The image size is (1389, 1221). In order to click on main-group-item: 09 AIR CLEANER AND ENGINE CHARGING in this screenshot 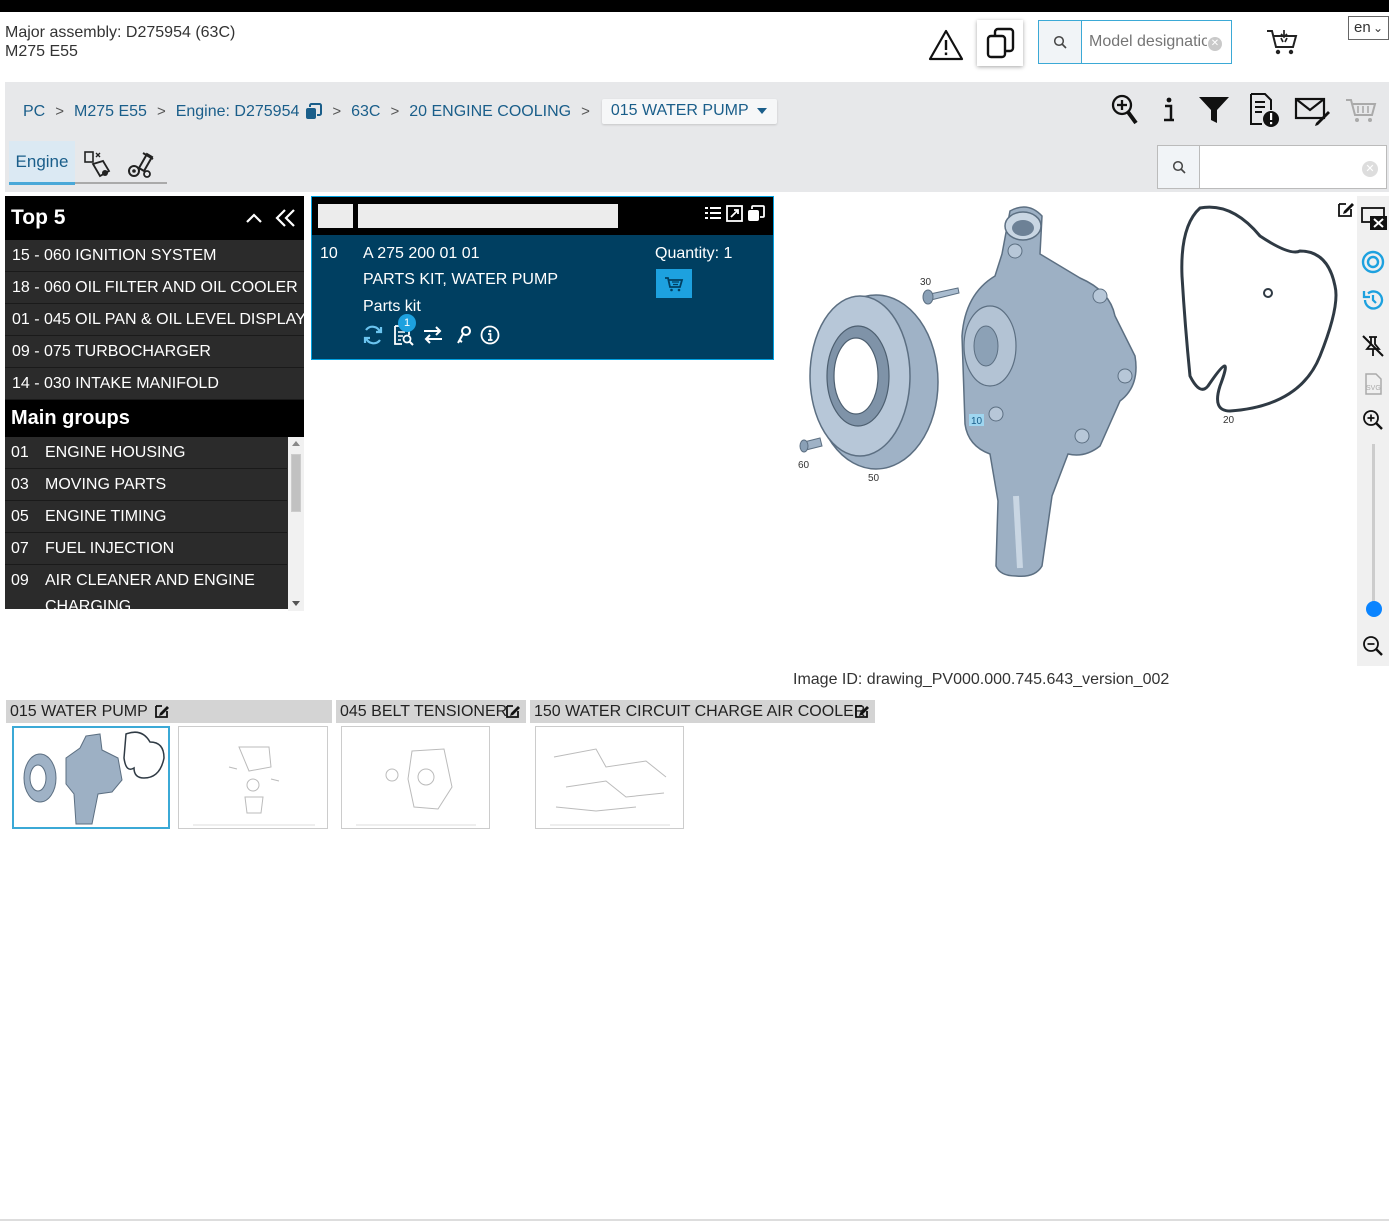, I will do `click(146, 588)`.